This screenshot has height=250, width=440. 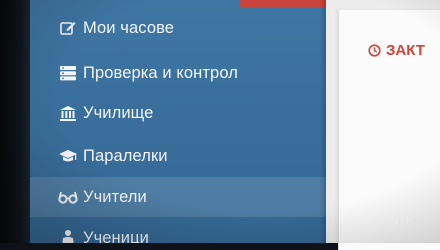 What do you see at coordinates (115, 196) in the screenshot?
I see `sidebar-item-label: Учители` at bounding box center [115, 196].